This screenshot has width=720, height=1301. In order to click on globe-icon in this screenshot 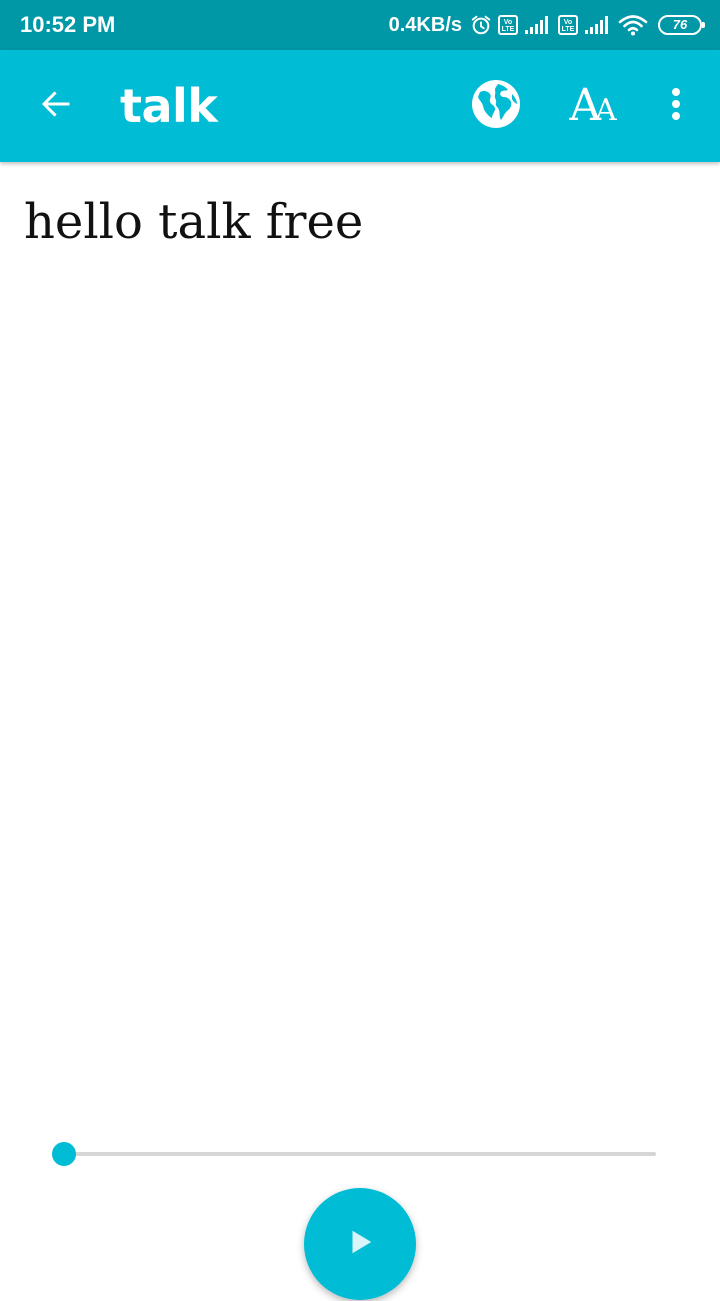, I will do `click(496, 106)`.